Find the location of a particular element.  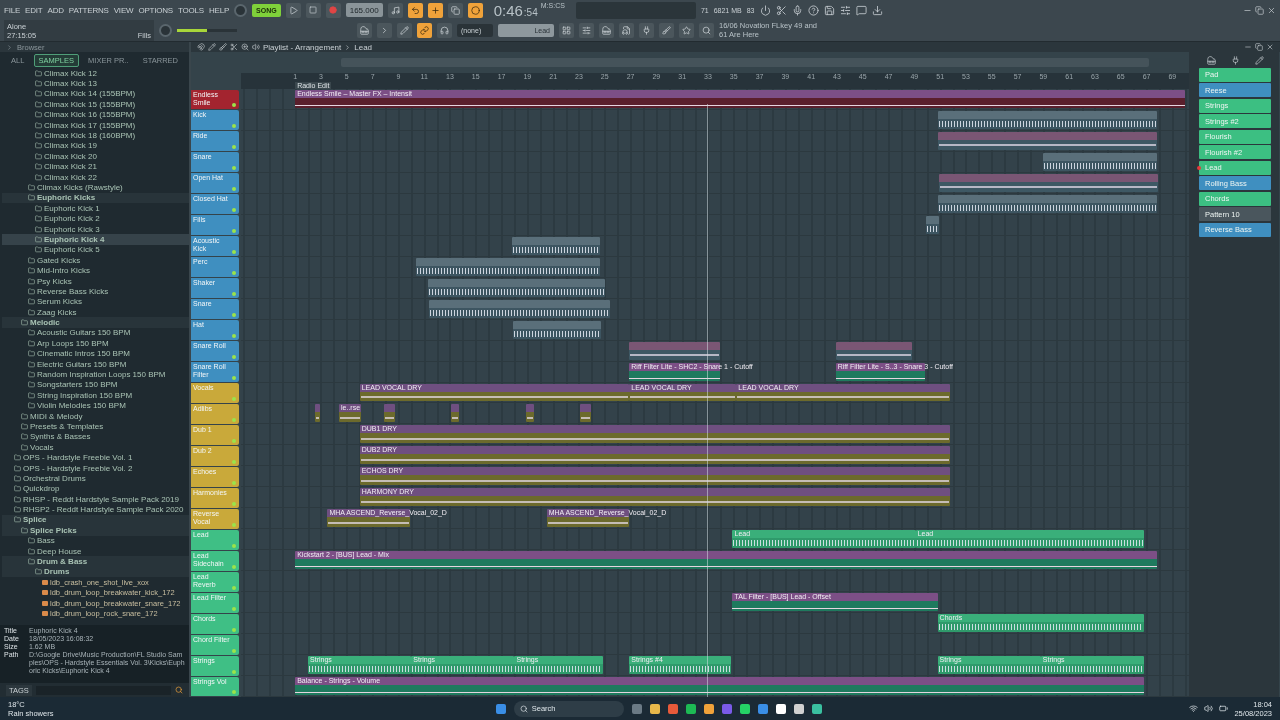

browser-item: Cinematic Intros 150 BPM is located at coordinates (95, 353).